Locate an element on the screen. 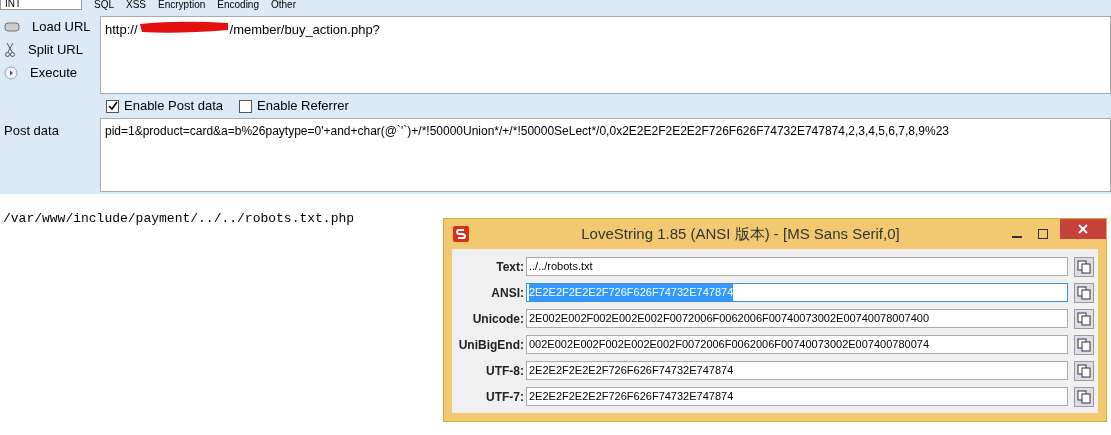  url-prefix: http:// is located at coordinates (121, 30).